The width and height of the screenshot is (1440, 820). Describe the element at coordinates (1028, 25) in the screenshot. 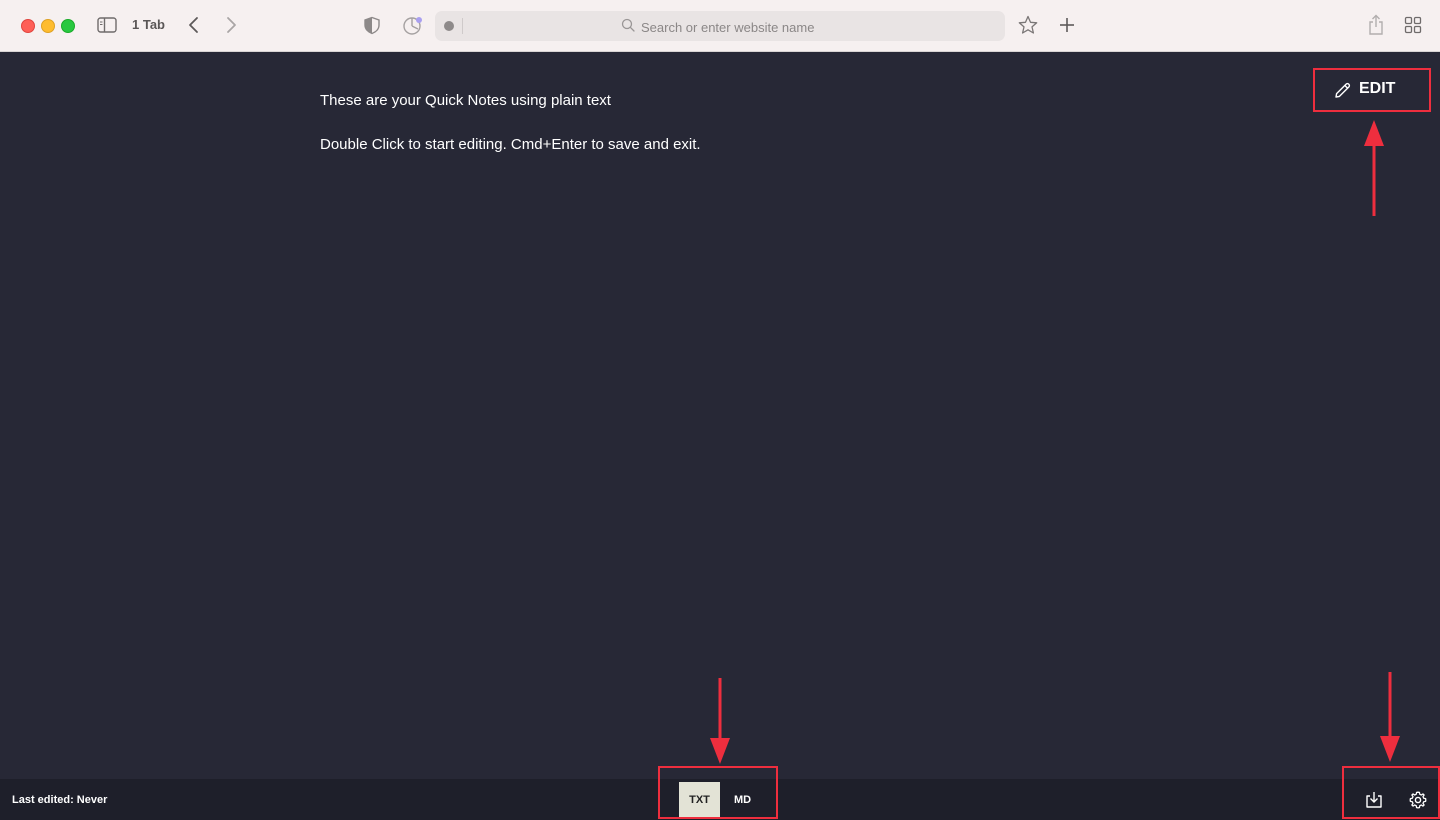

I see `star-icon` at that location.